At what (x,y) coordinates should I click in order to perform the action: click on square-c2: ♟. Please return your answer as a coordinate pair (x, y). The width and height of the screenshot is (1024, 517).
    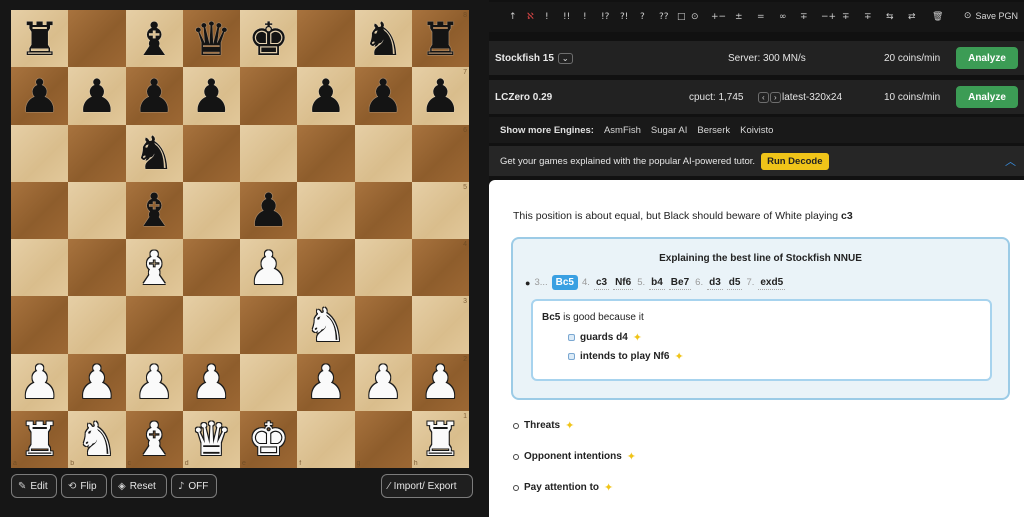
    Looking at the image, I should click on (154, 382).